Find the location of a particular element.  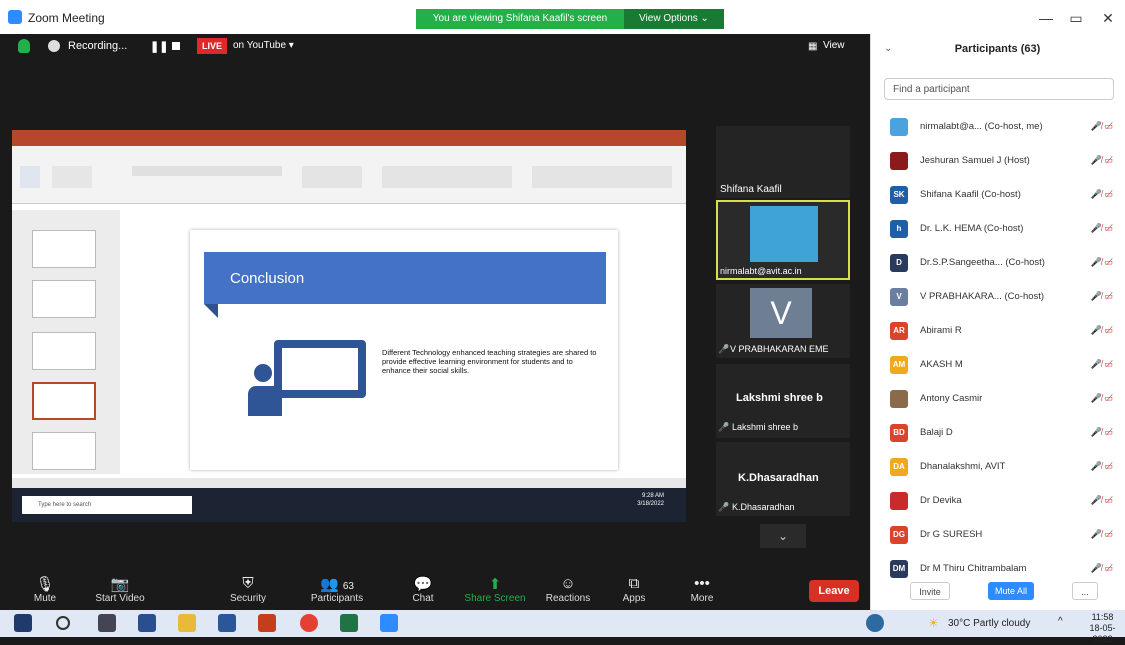

video-tile: K.Dhasaradhan 🎤 K.Dhasaradhan is located at coordinates (783, 479).